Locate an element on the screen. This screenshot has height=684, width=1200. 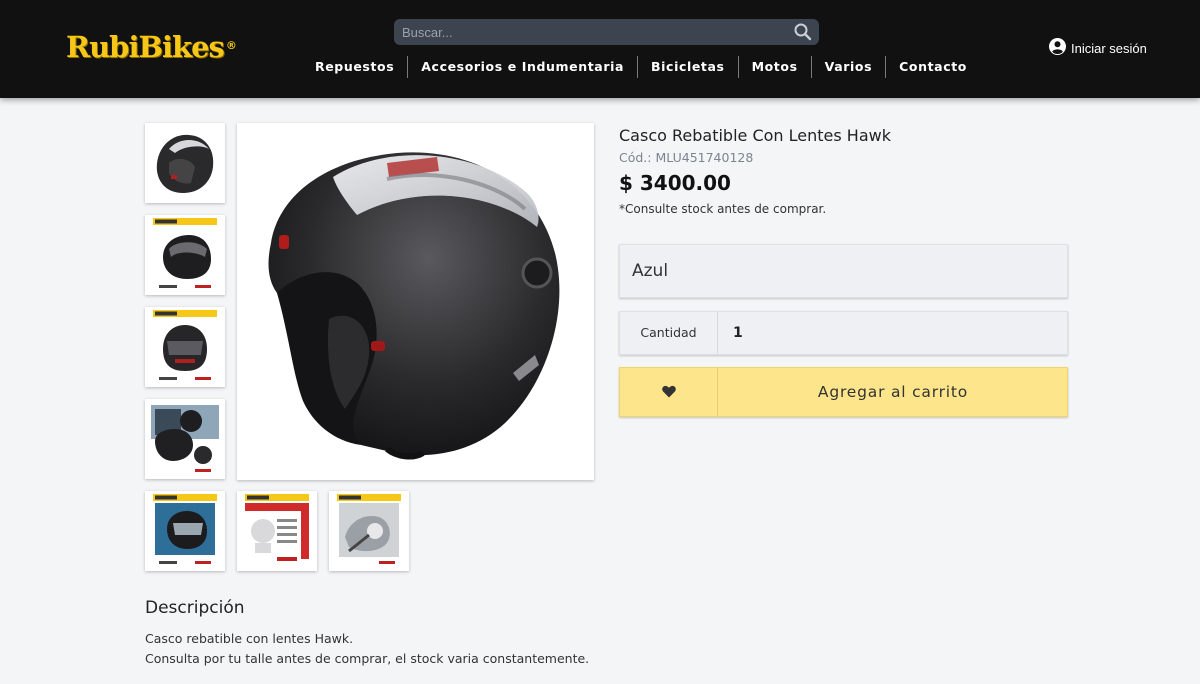
add-to-cart-button: Agregar al carrito is located at coordinates (893, 392).